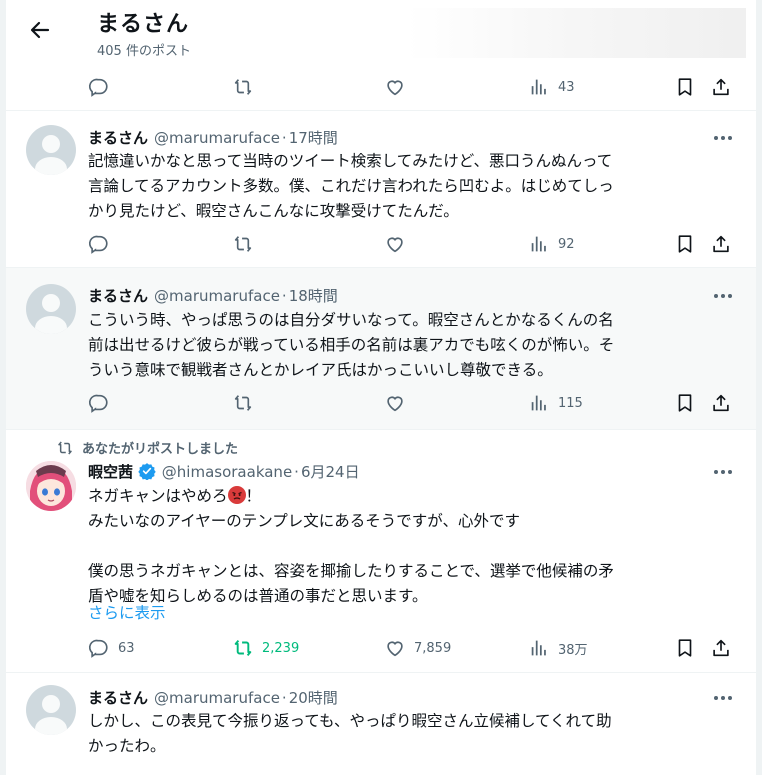 The image size is (775, 775). I want to click on timestamp: 20時間, so click(313, 698).